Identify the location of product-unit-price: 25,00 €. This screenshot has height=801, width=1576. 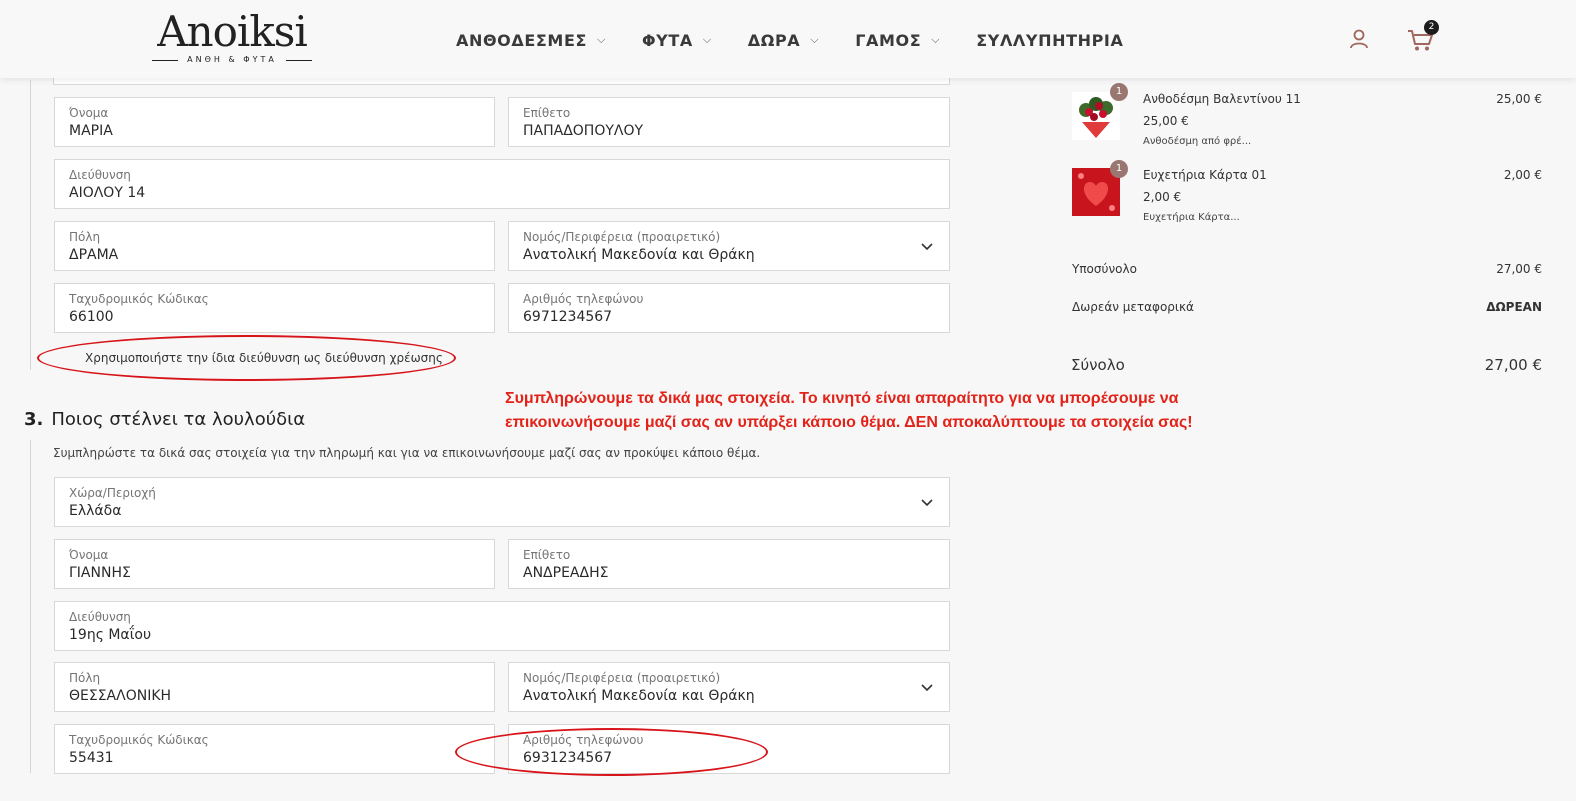
(1166, 121).